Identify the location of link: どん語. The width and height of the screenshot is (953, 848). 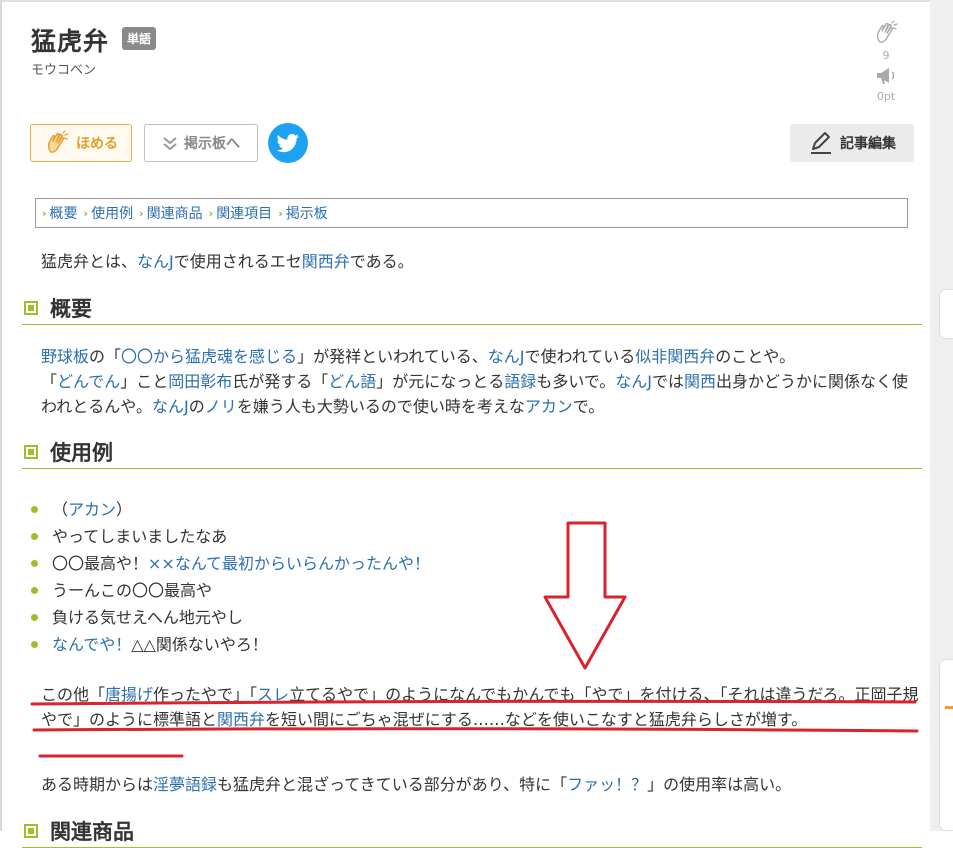
(352, 381).